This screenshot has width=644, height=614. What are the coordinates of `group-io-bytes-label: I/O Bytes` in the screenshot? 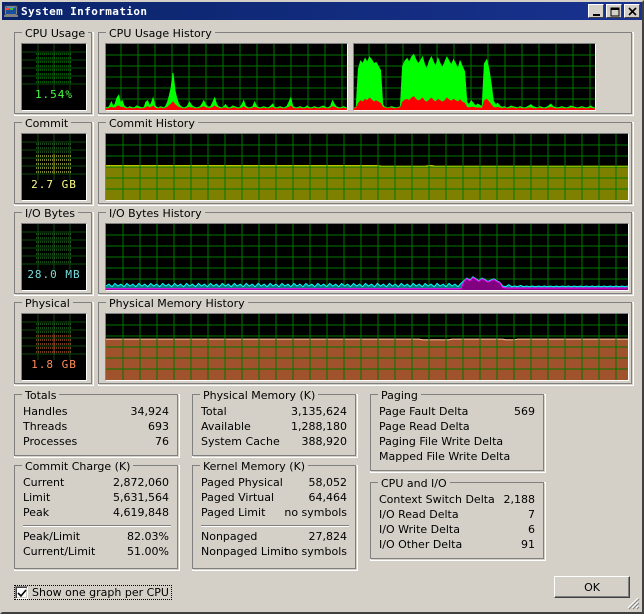 It's located at (50, 213).